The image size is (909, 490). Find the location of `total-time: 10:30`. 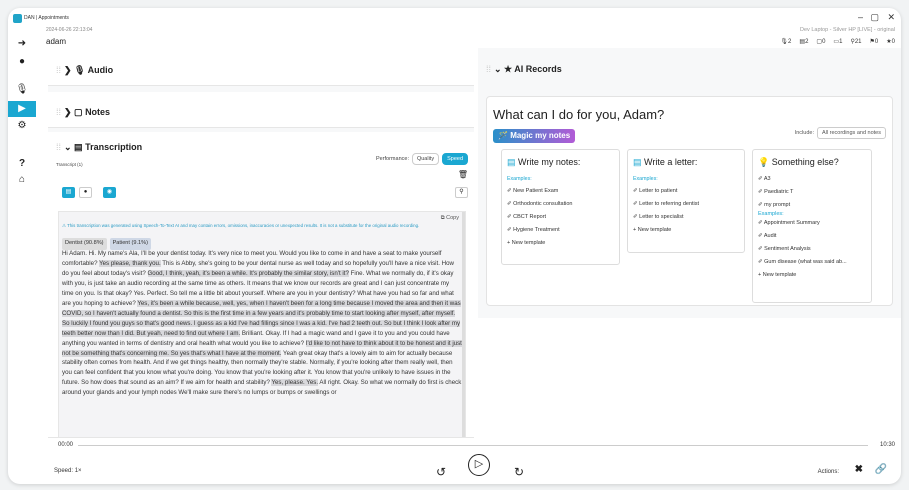

total-time: 10:30 is located at coordinates (887, 445).